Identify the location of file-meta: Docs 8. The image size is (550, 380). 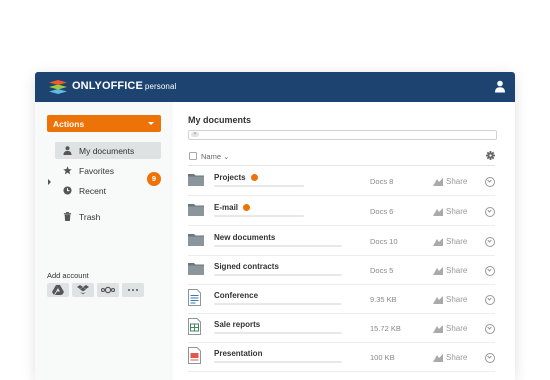
(382, 181).